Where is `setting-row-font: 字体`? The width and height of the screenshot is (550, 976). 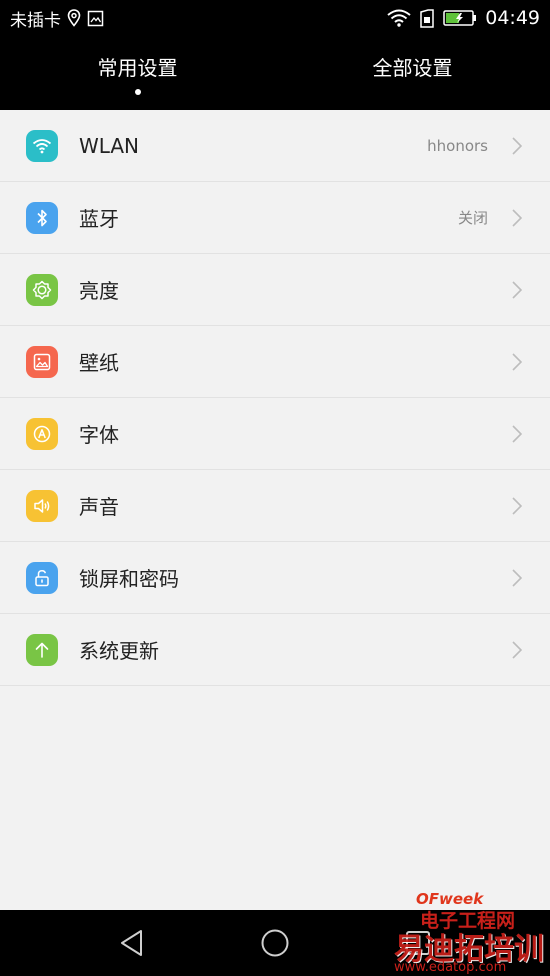
setting-row-font: 字体 is located at coordinates (275, 434).